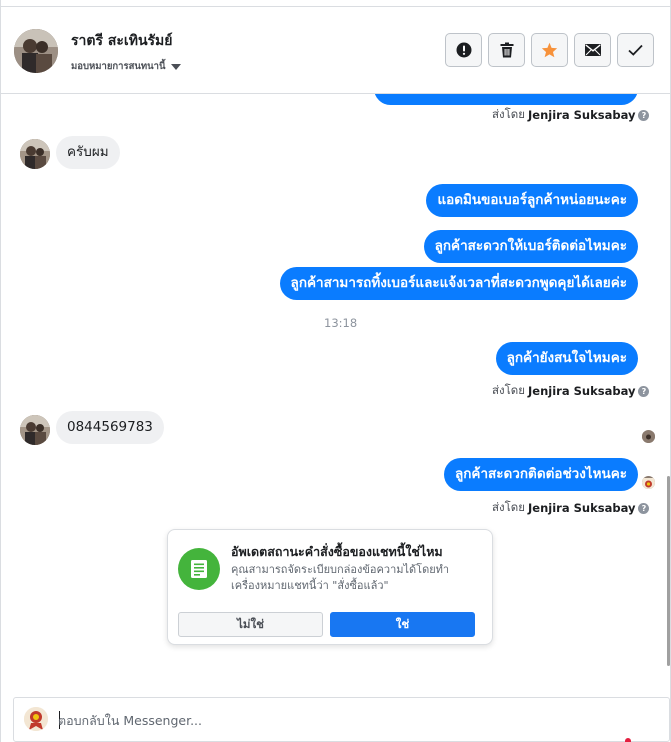 Image resolution: width=671 pixels, height=742 pixels. Describe the element at coordinates (118, 66) in the screenshot. I see `assign-label: มอบหมายการสนทนานี้` at that location.